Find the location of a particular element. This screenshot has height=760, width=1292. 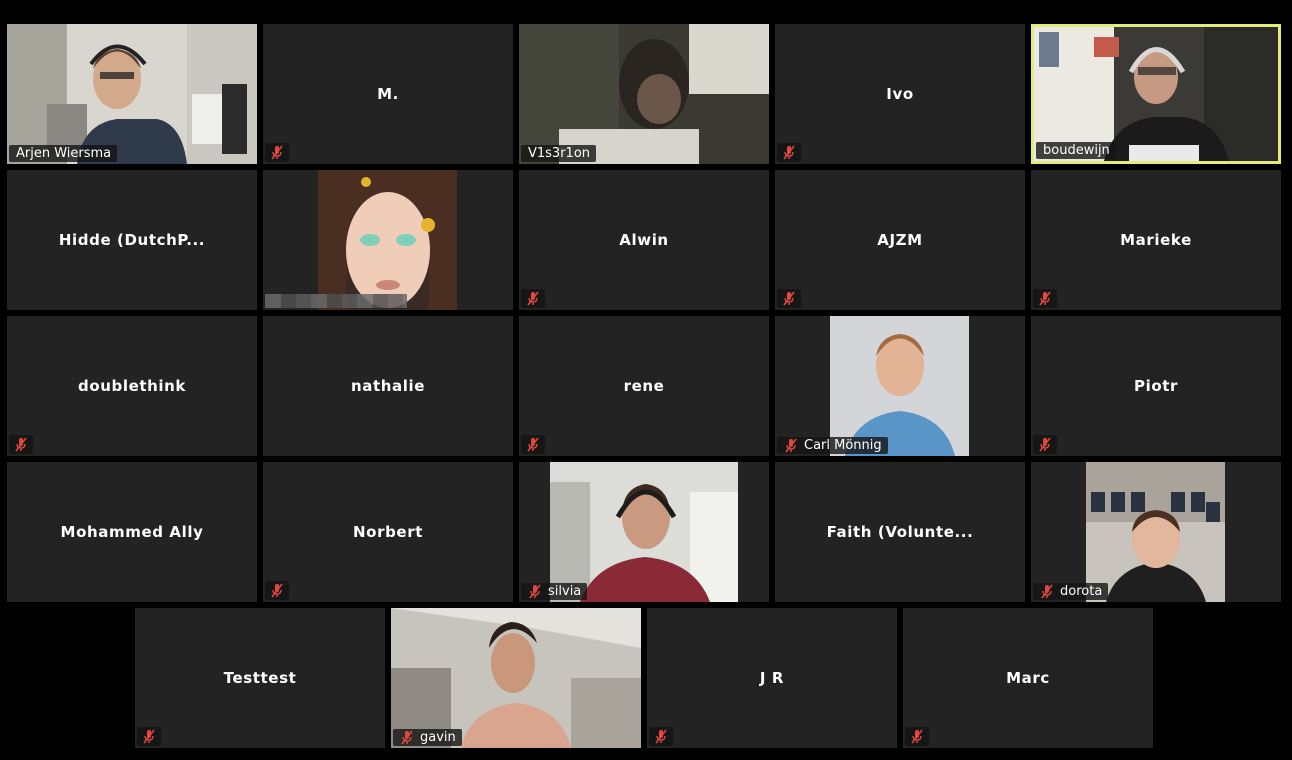

participant-tile-dorota: dorota is located at coordinates (1156, 532).